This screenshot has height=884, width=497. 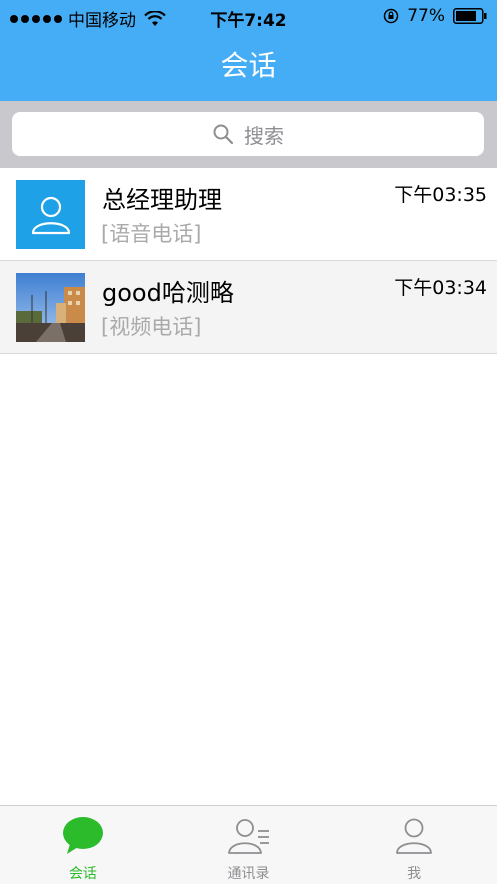 I want to click on tab-label: 通讯录, so click(x=248, y=874).